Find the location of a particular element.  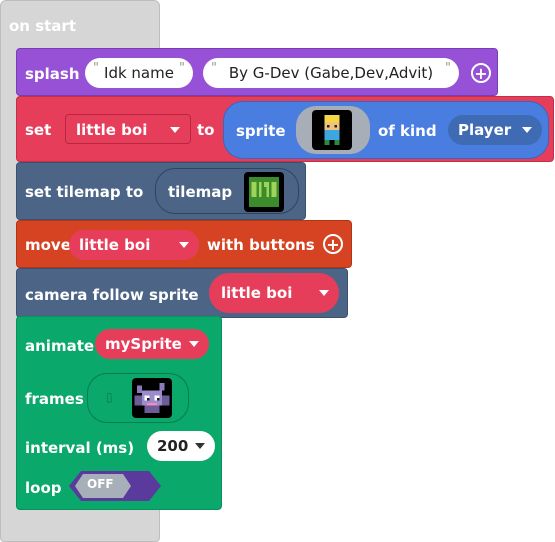

splash-subtitle-input: " By G-Dev (Gabe,Dev,Advit) " is located at coordinates (331, 73).